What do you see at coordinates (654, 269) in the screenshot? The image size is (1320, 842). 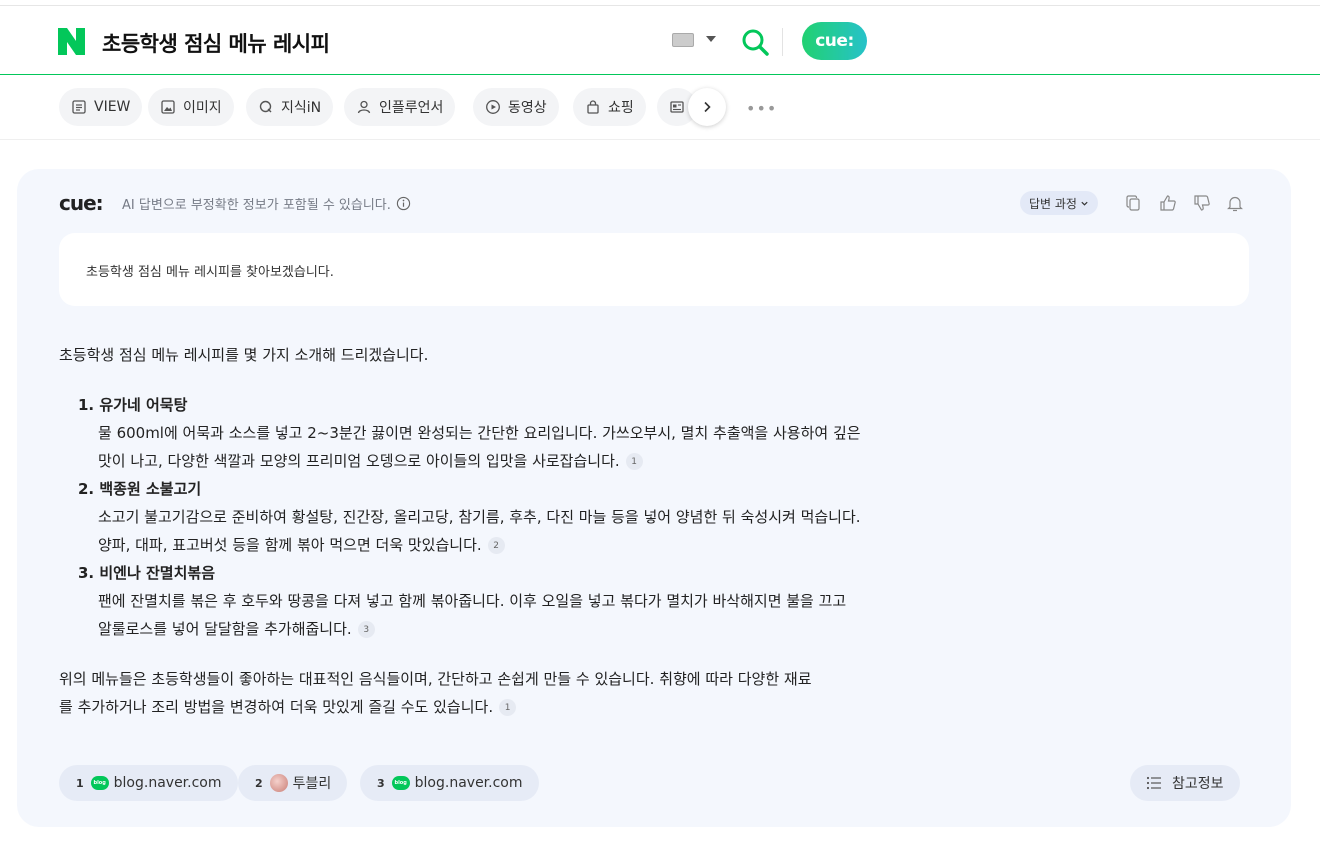 I see `cue-query-box: 초등학생 점심 메뉴 레시피를 찾아보겠습니다.` at bounding box center [654, 269].